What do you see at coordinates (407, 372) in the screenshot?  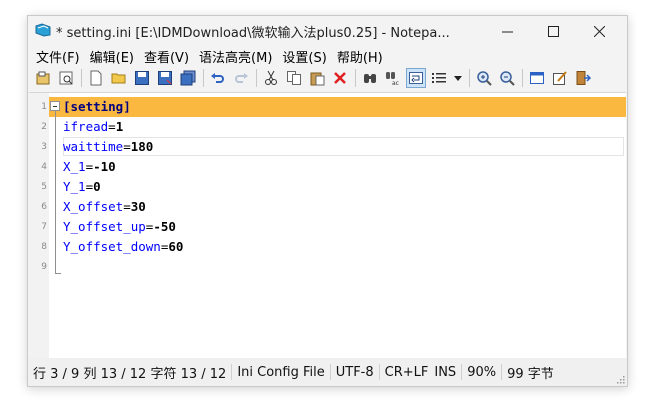 I see `status-line-ending: CR+LF` at bounding box center [407, 372].